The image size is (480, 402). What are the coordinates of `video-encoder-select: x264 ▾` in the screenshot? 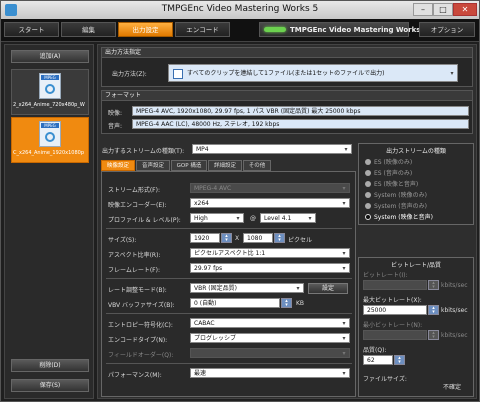 It's located at (270, 203).